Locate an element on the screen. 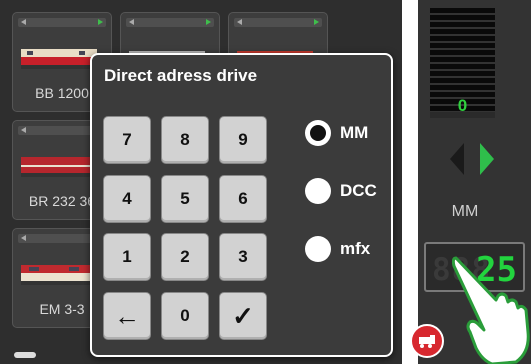  hand-pointer-icon is located at coordinates (491, 310).